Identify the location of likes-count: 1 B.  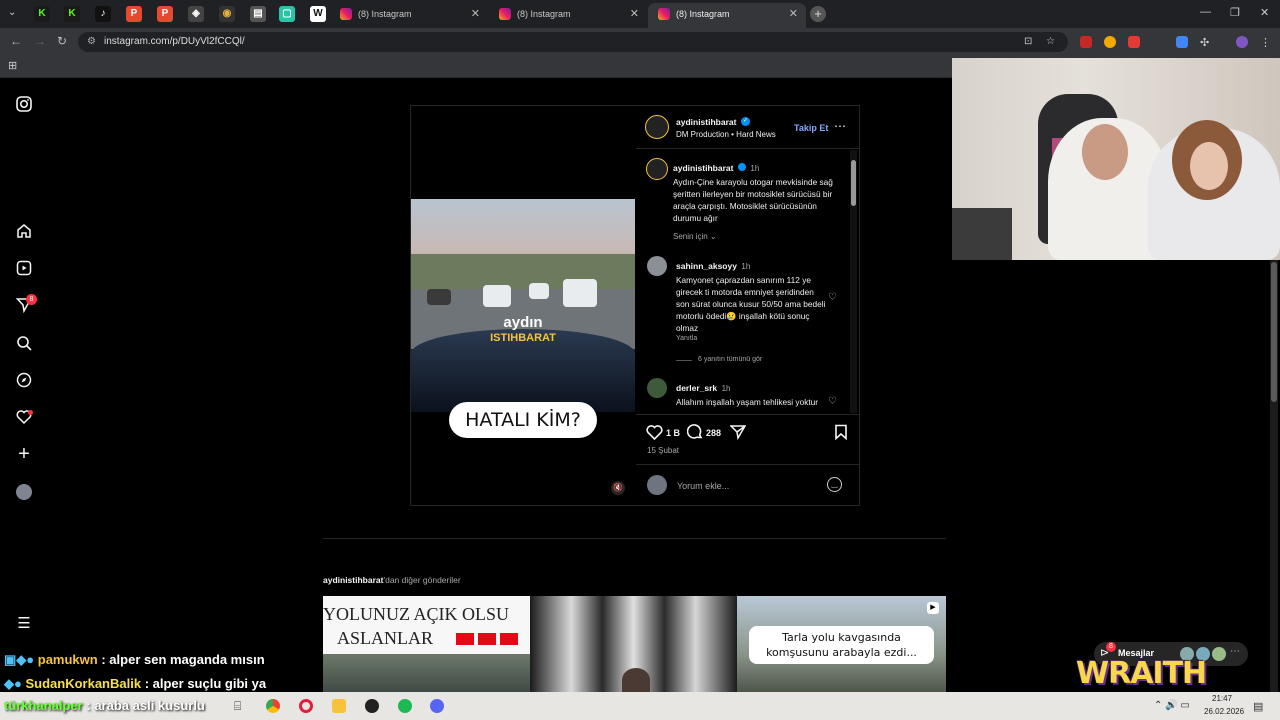
(673, 433).